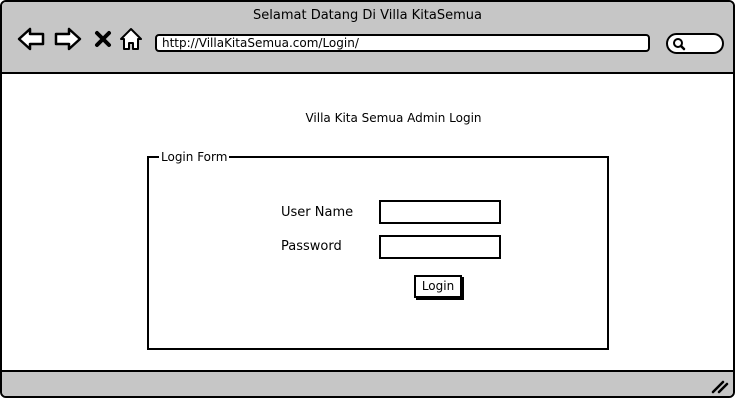 The image size is (737, 400). What do you see at coordinates (402, 43) in the screenshot?
I see `address-bar: http://VillaKitaSemua.com/Login/` at bounding box center [402, 43].